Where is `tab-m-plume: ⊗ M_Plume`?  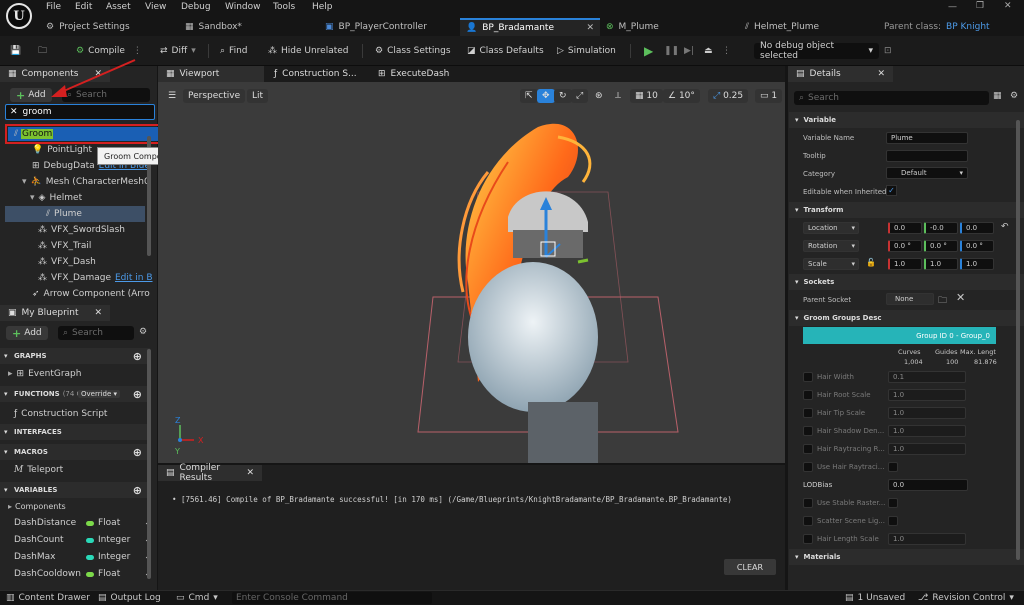
tab-m-plume: ⊗ M_Plume is located at coordinates (666, 27).